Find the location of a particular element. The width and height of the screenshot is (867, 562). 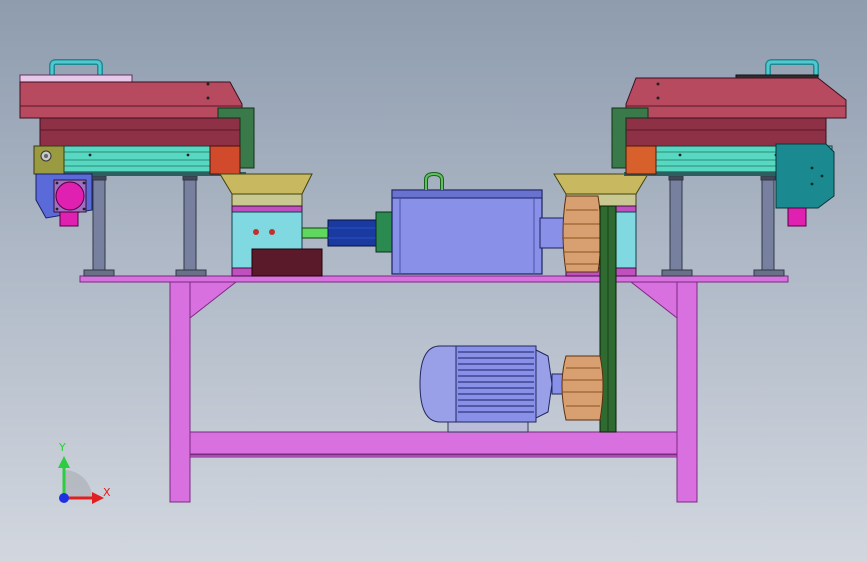

right-support-posts is located at coordinates (723, 226).